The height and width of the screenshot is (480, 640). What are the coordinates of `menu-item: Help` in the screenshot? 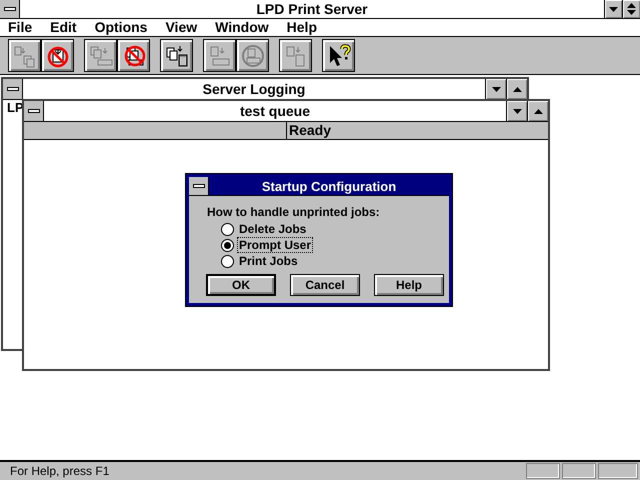 It's located at (301, 27).